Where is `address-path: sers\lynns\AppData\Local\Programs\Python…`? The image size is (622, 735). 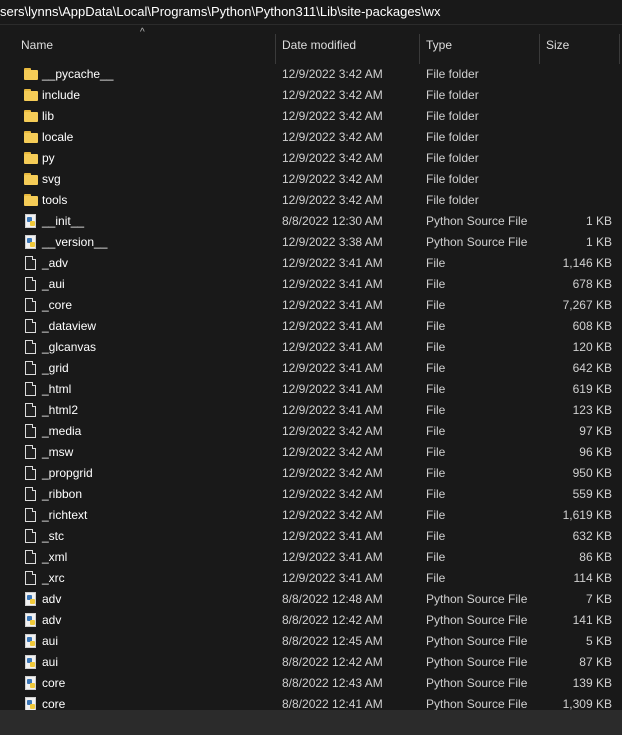
address-path: sers\lynns\AppData\Local\Programs\Python… is located at coordinates (220, 11).